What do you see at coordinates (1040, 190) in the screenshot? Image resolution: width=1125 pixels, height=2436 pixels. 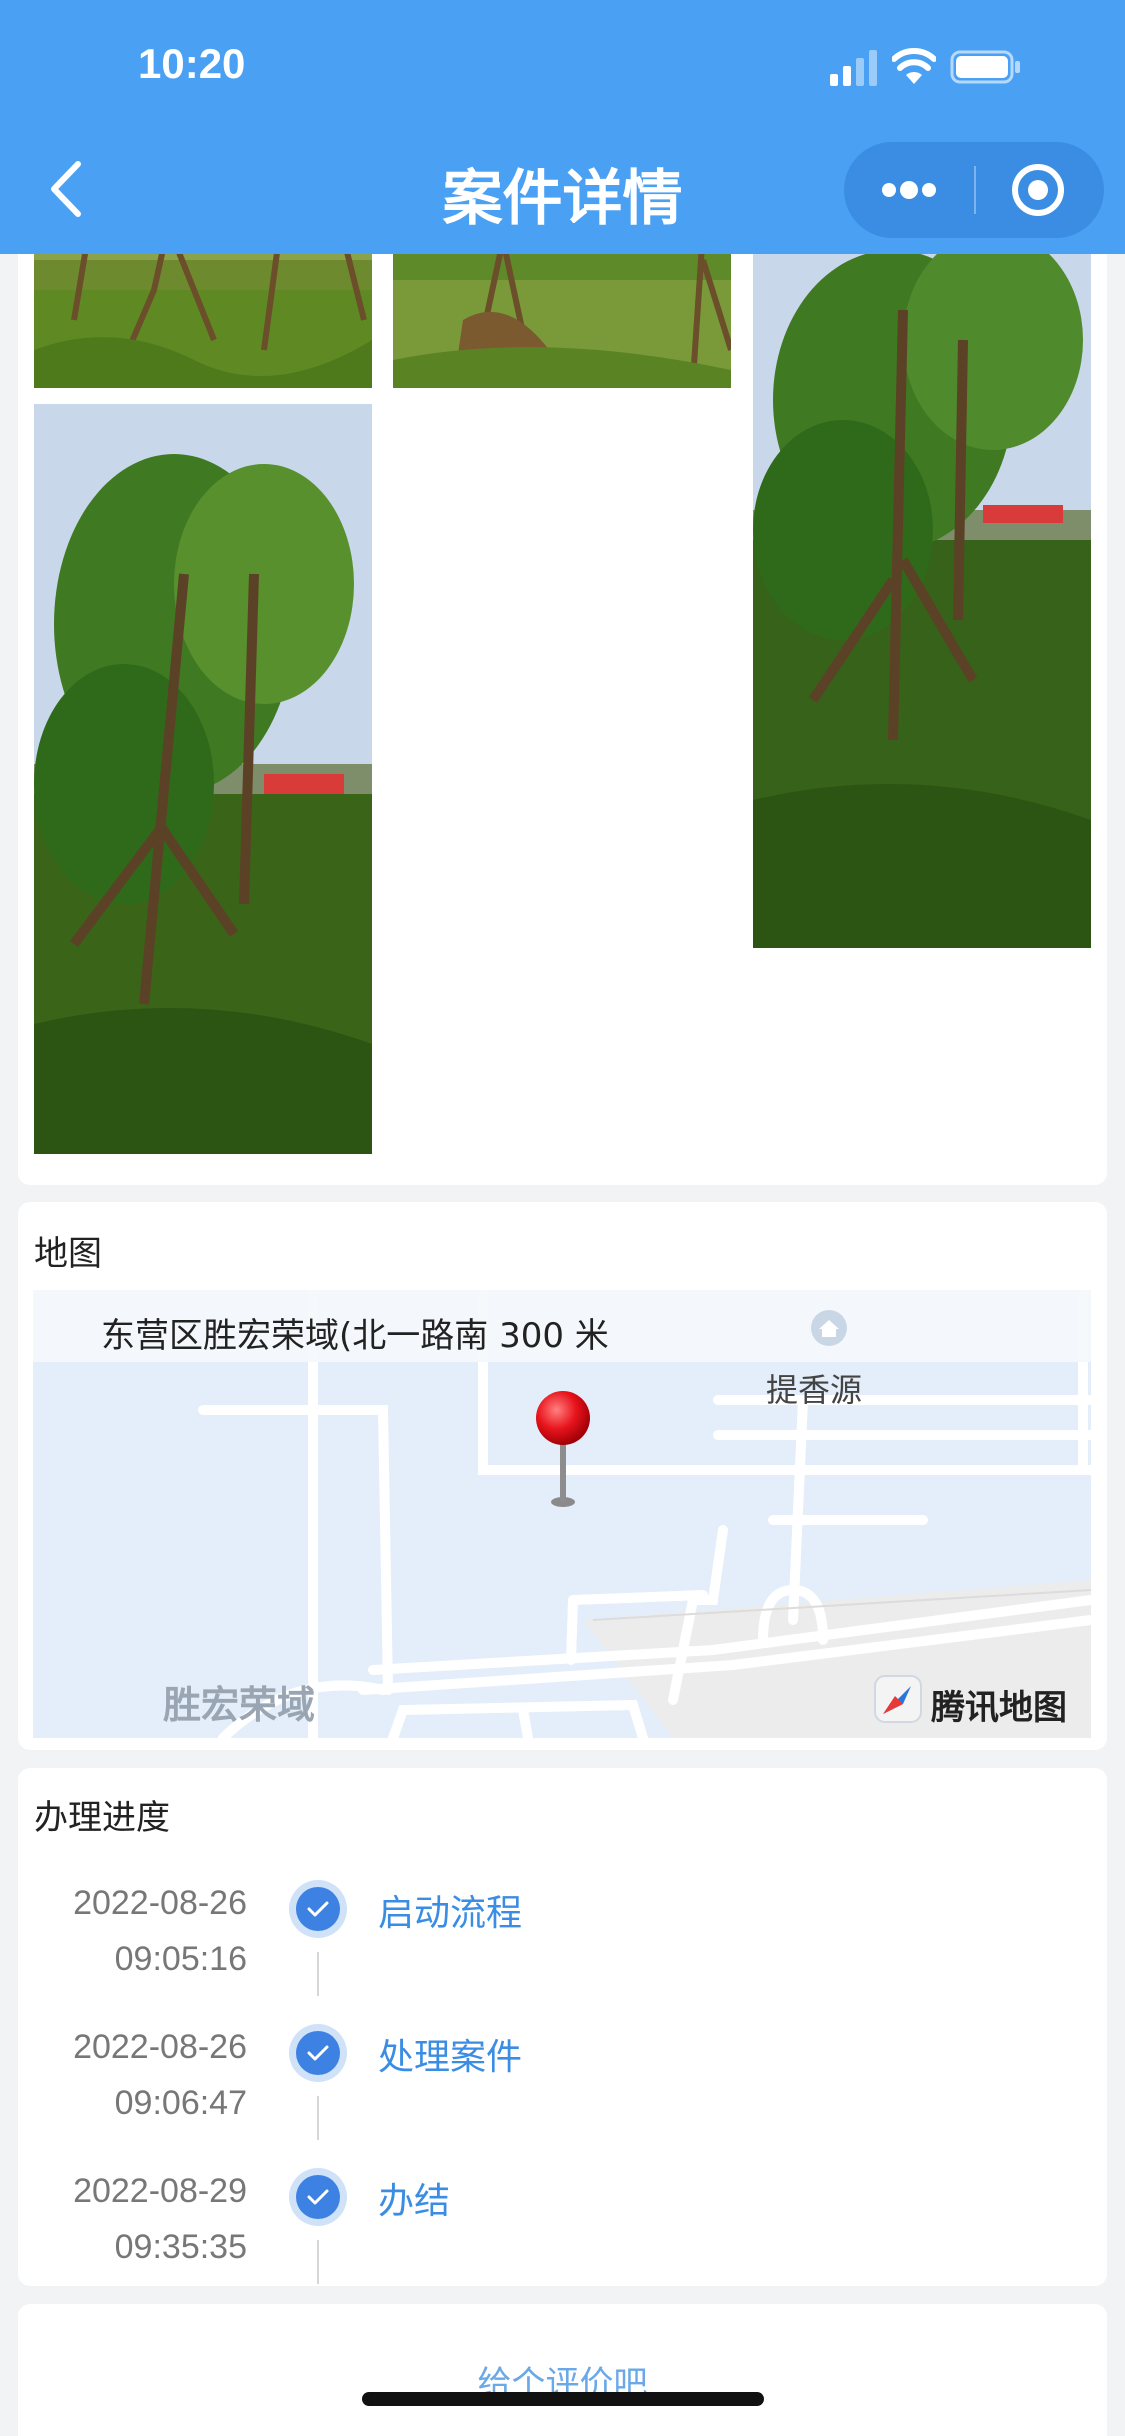 I see `close-mini-program-button` at bounding box center [1040, 190].